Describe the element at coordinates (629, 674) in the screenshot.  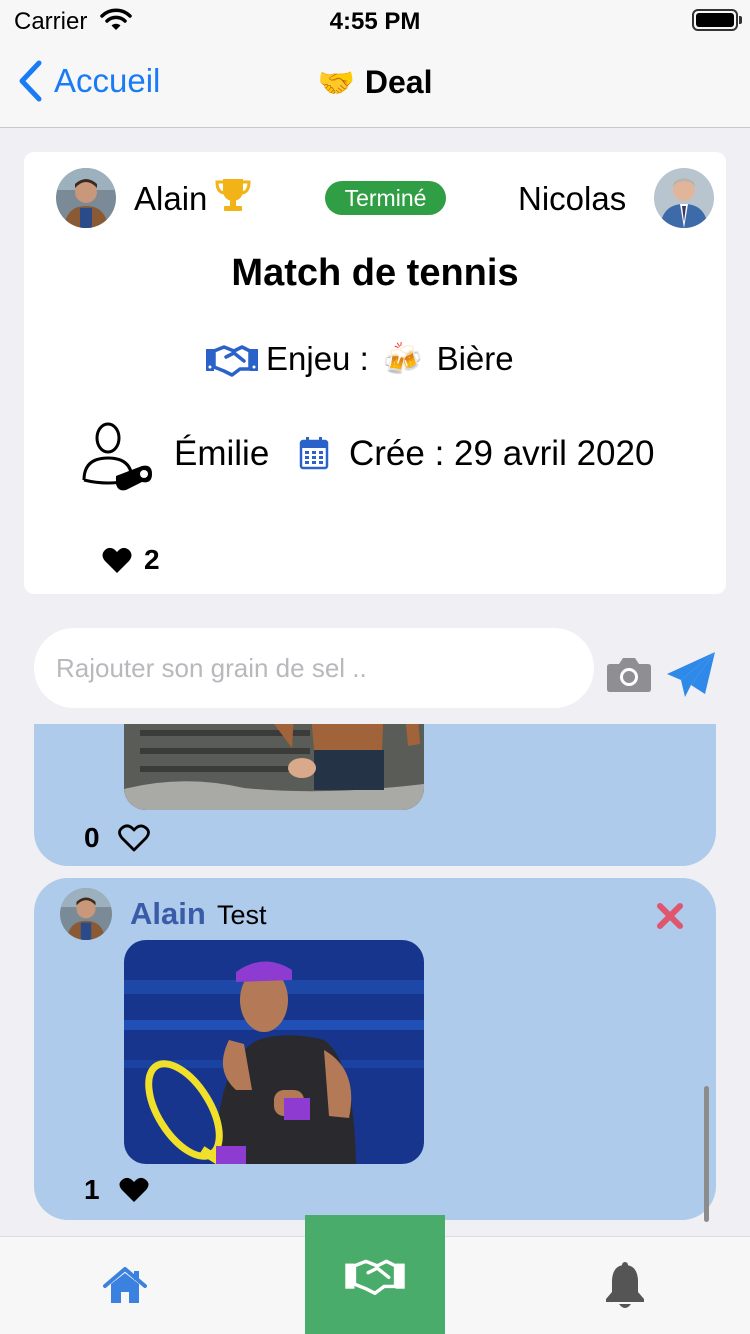
I see `camera-icon` at that location.